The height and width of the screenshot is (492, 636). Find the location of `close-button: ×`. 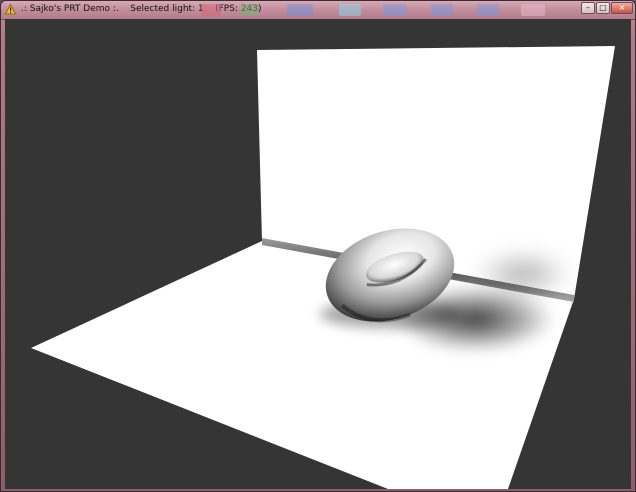

close-button: × is located at coordinates (622, 8).